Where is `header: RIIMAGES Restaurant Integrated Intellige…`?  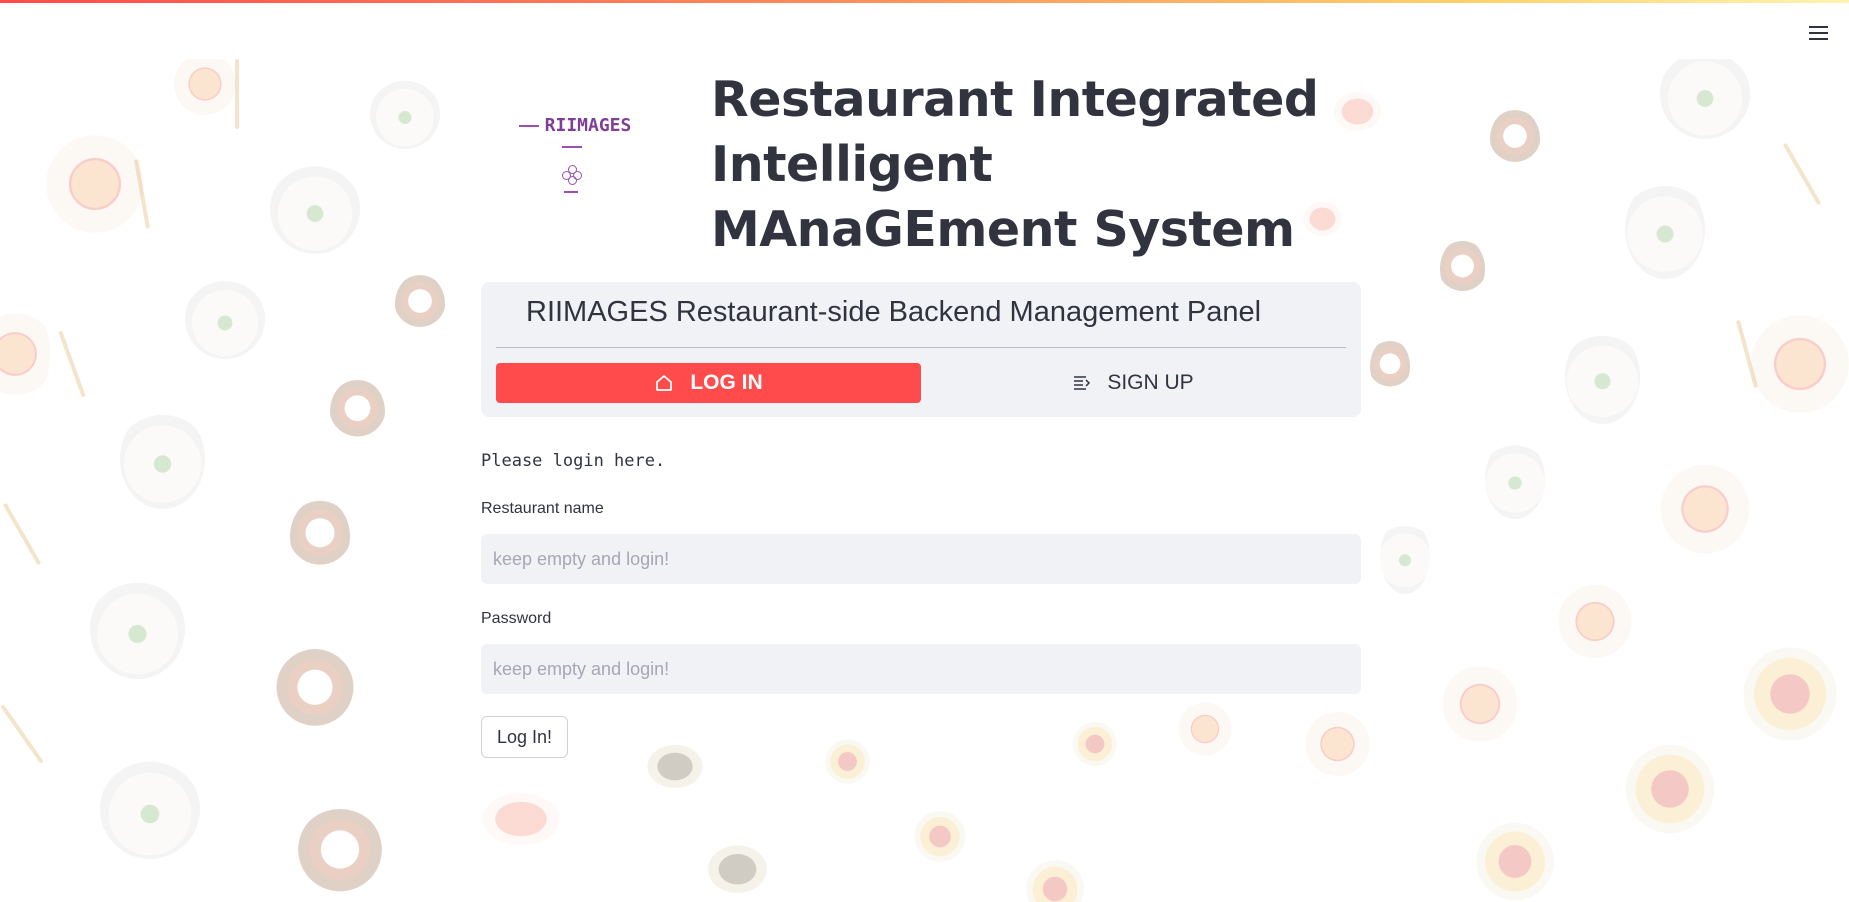
header: RIIMAGES Restaurant Integrated Intellige… is located at coordinates (921, 169).